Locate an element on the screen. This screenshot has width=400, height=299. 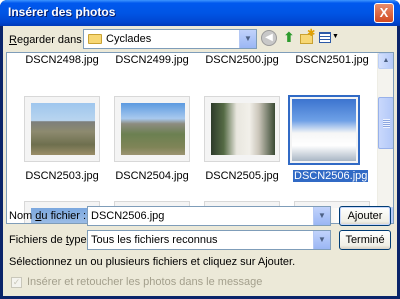
file-type-dropdown: Tous les fichiers reconnus ▼ is located at coordinates (209, 240).